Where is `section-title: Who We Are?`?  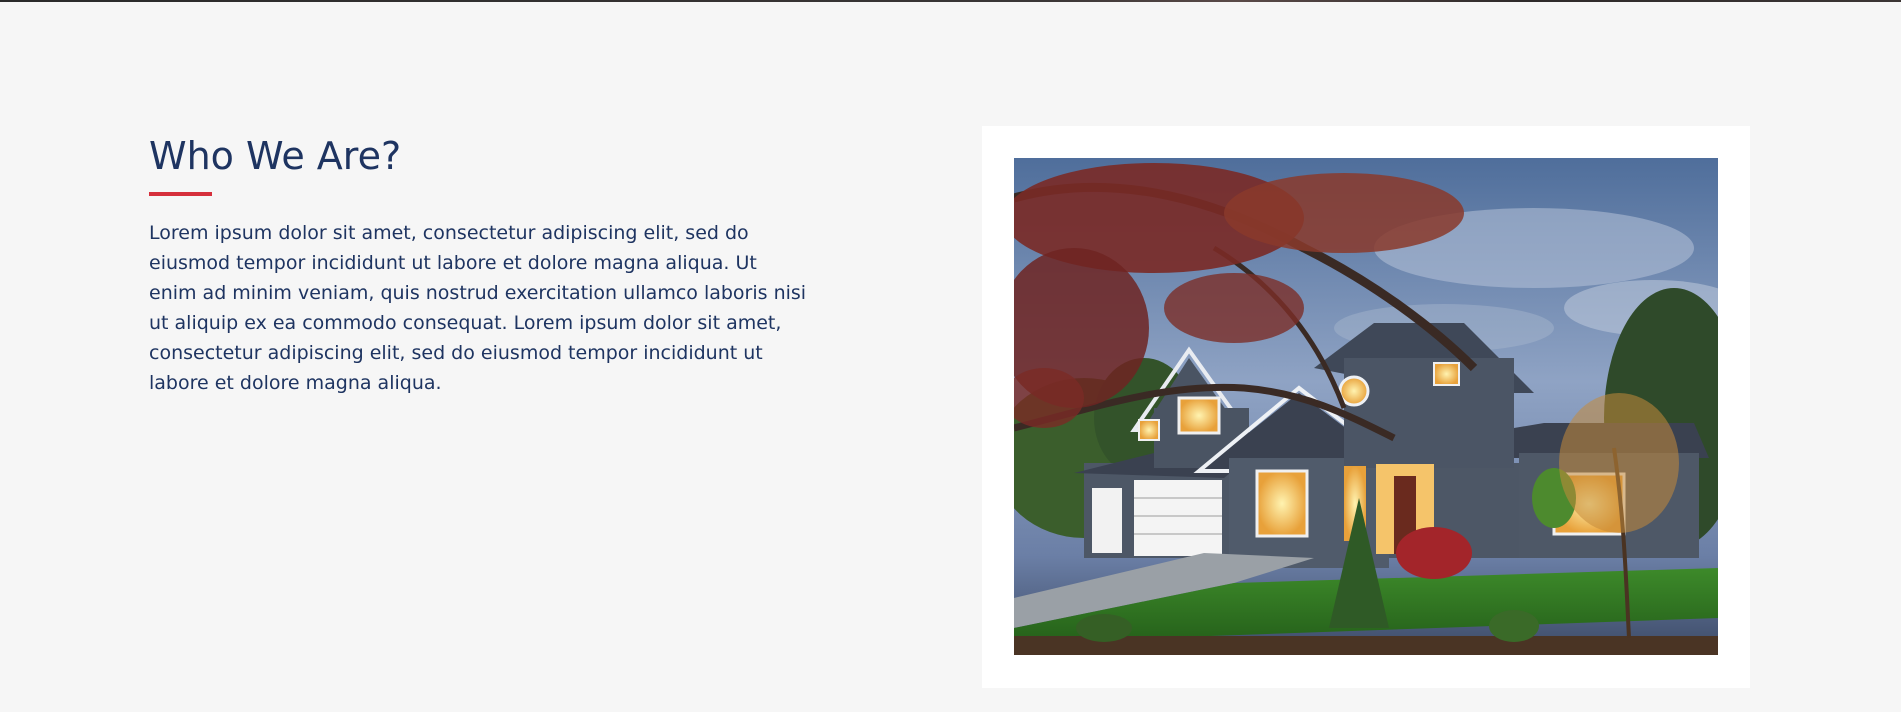 section-title: Who We Are? is located at coordinates (275, 156).